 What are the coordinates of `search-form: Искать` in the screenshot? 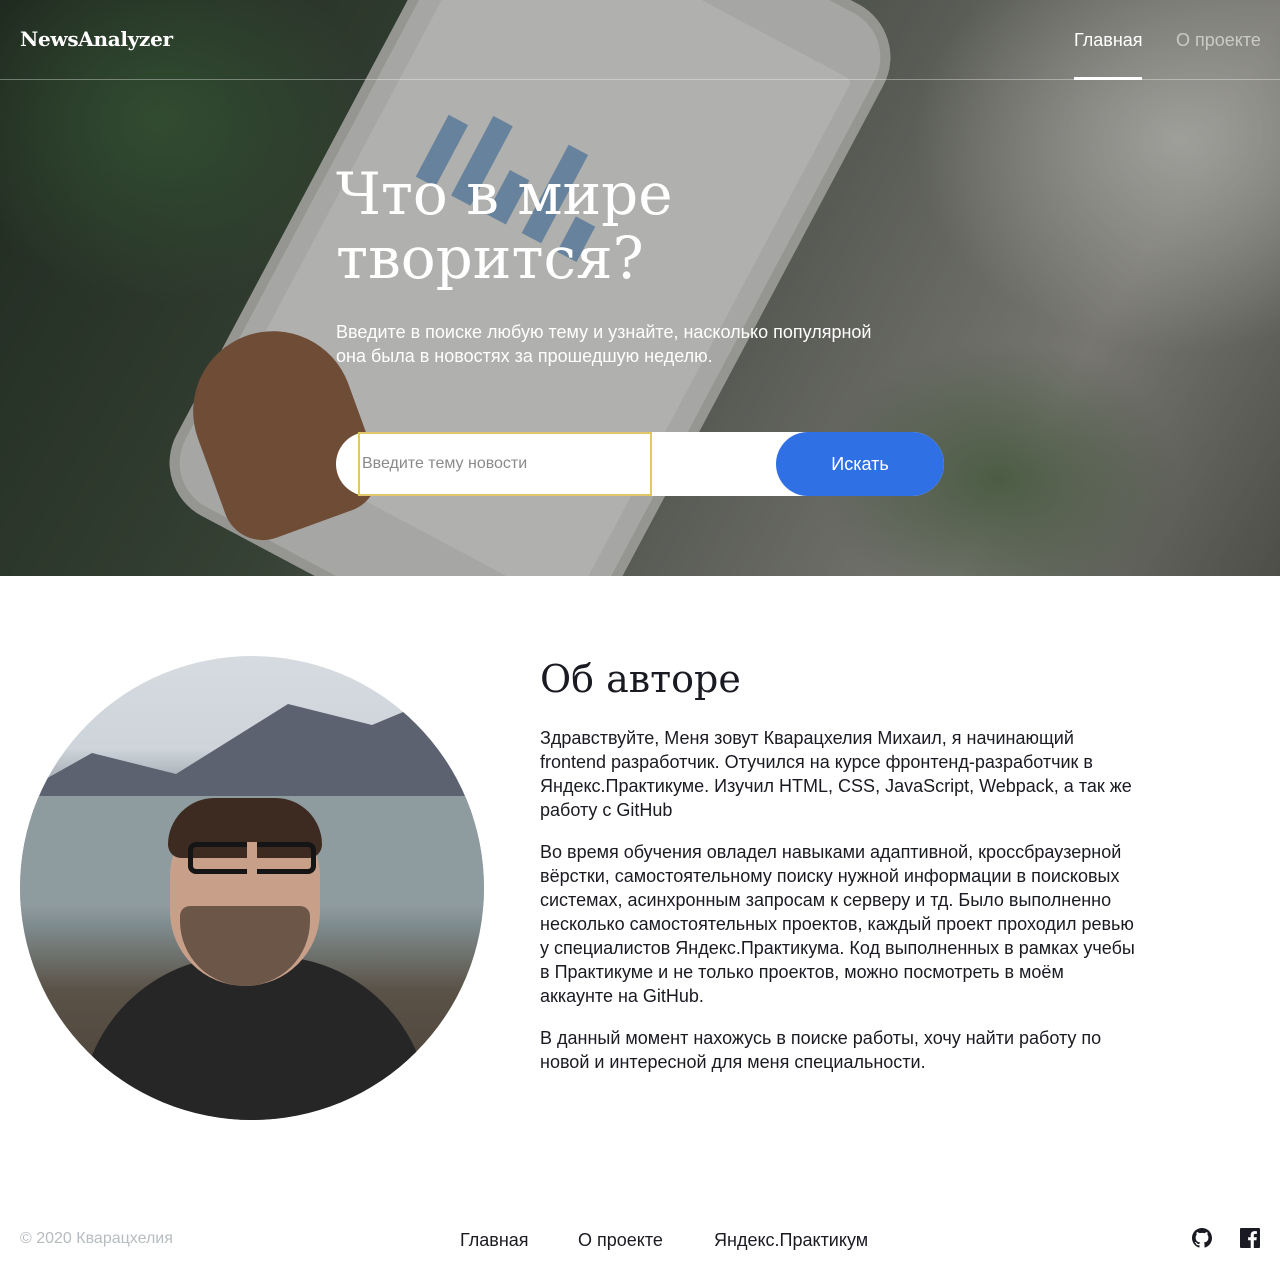 It's located at (640, 464).